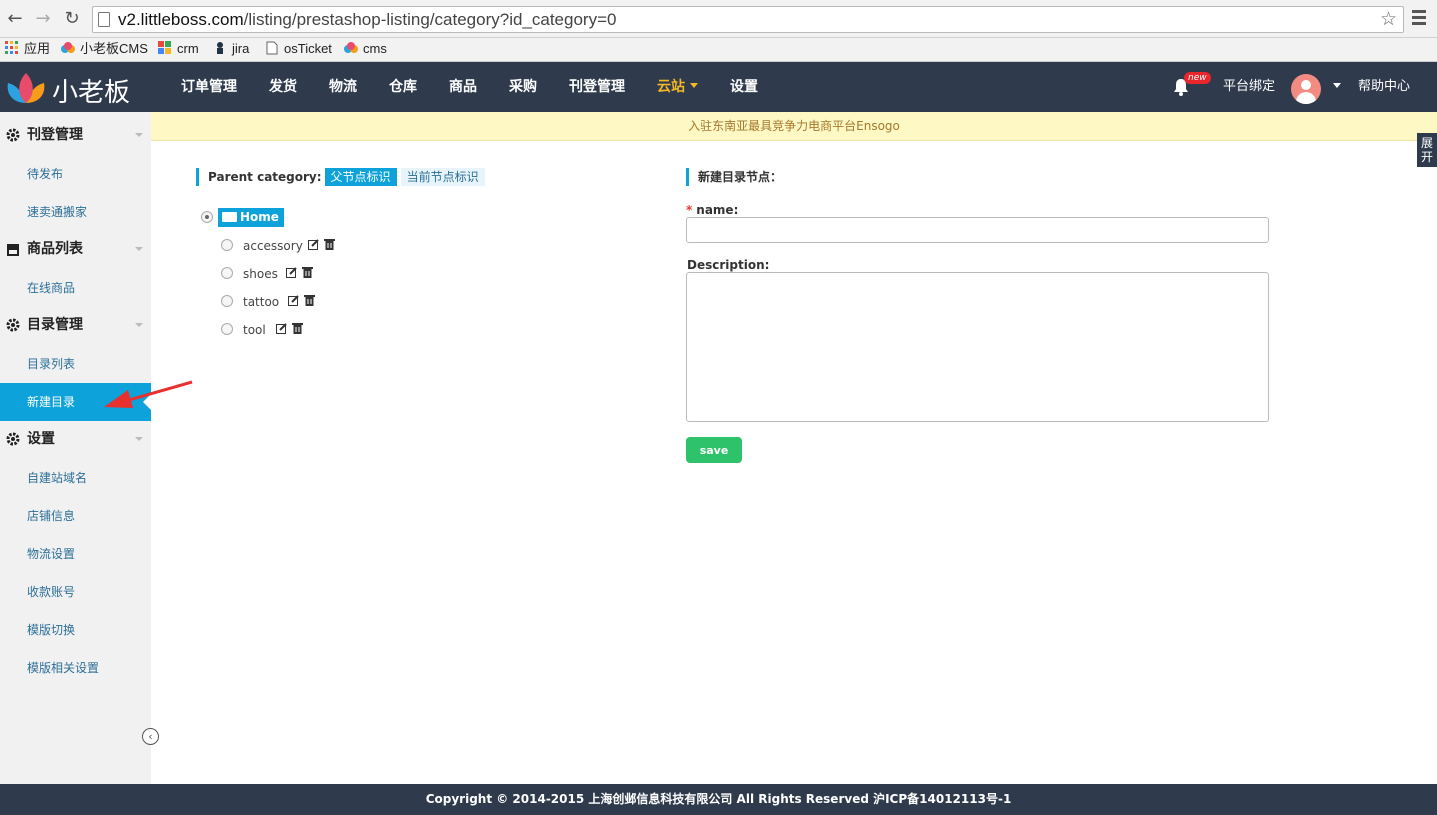 The image size is (1437, 815). What do you see at coordinates (251, 217) in the screenshot?
I see `tree-node-home: Home` at bounding box center [251, 217].